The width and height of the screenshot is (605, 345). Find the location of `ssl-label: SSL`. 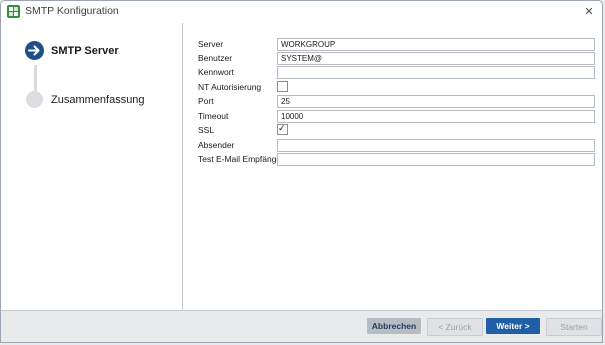

ssl-label: SSL is located at coordinates (206, 130).